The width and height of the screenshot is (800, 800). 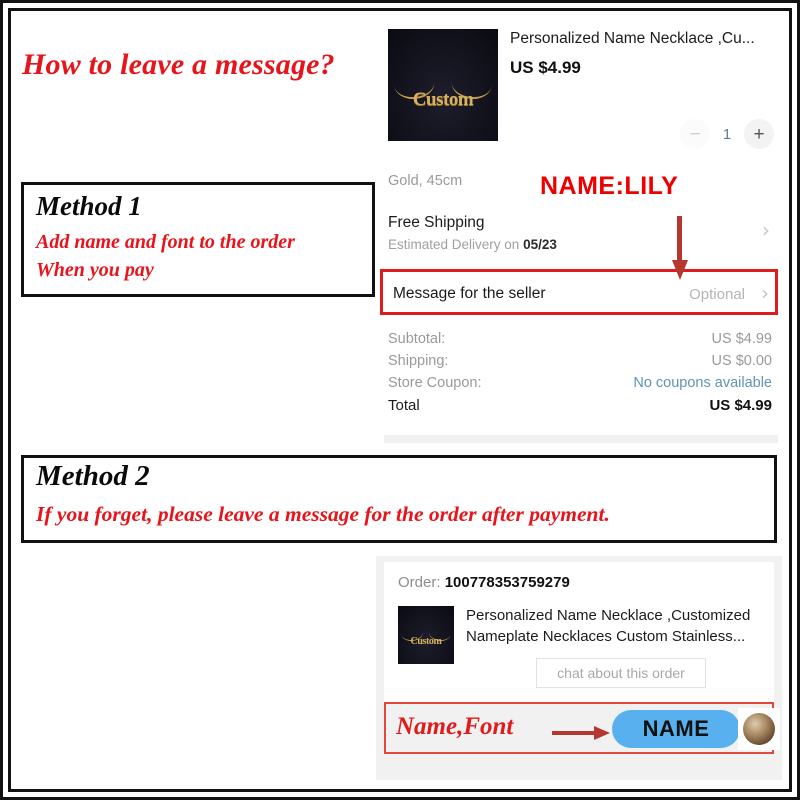 I want to click on summary-label: Store Coupon:, so click(x=435, y=383).